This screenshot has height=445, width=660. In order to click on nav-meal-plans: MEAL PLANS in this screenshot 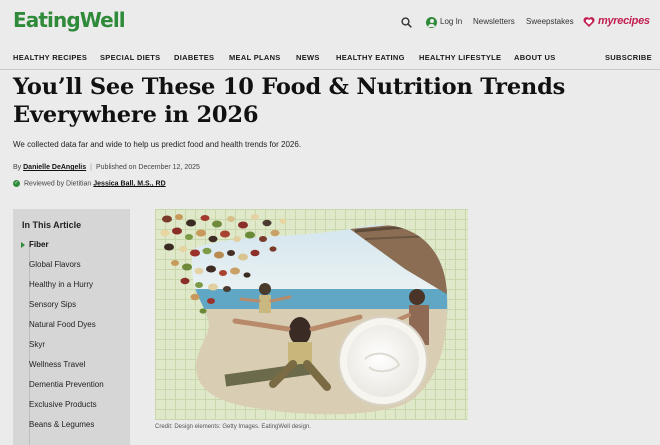, I will do `click(255, 57)`.